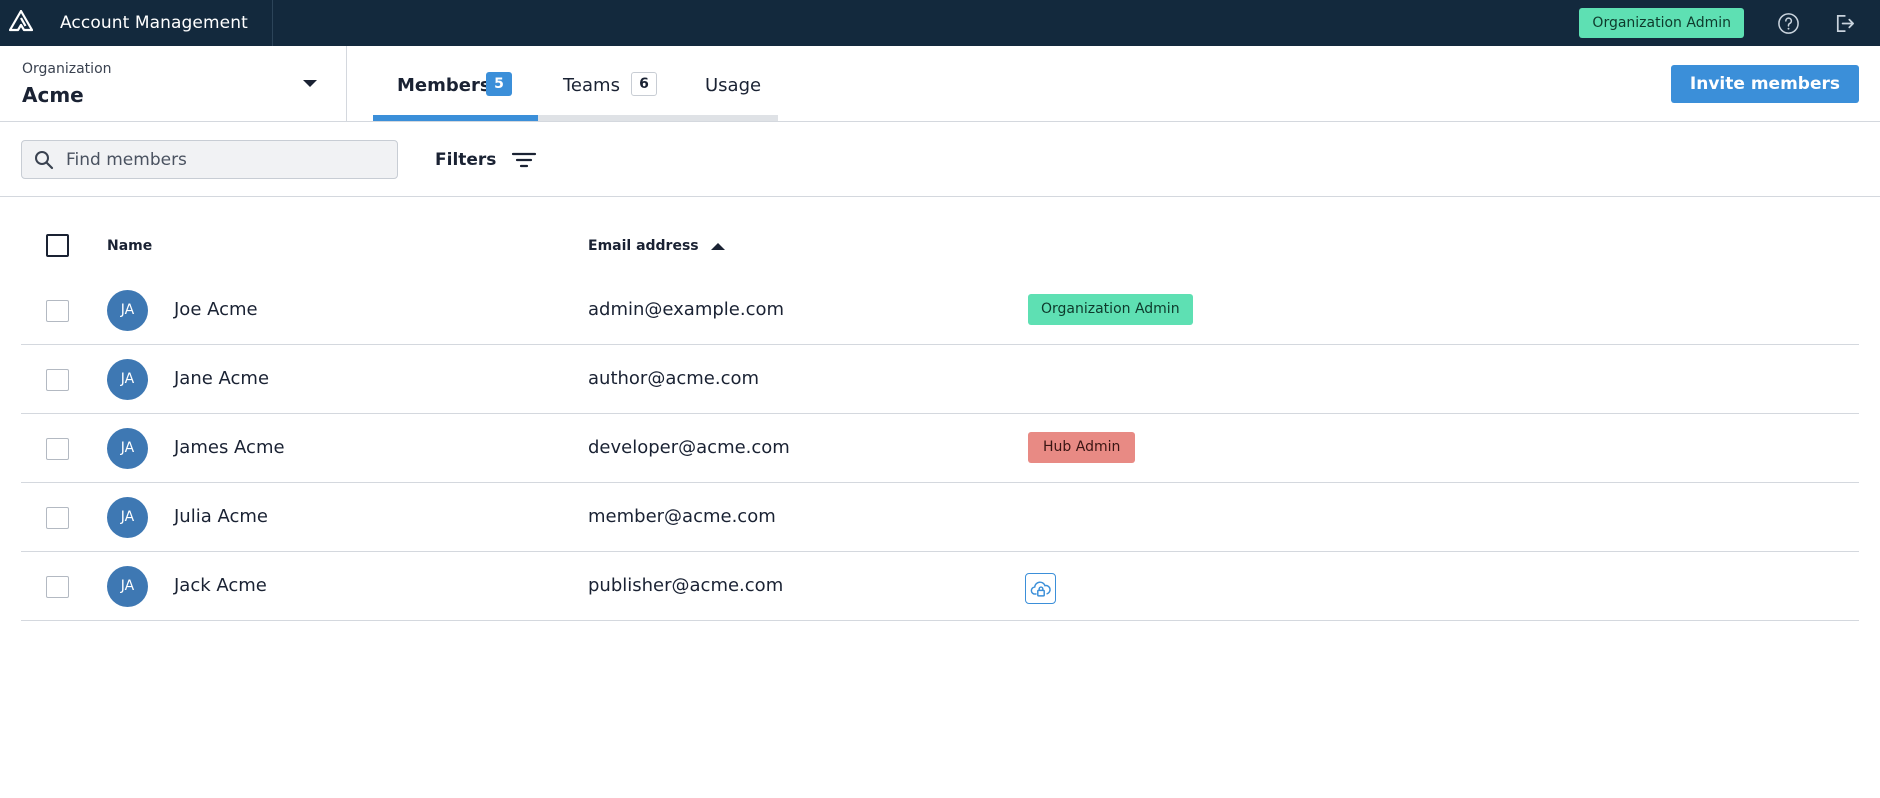 Image resolution: width=1880 pixels, height=798 pixels. I want to click on active-tab-indicator, so click(455, 118).